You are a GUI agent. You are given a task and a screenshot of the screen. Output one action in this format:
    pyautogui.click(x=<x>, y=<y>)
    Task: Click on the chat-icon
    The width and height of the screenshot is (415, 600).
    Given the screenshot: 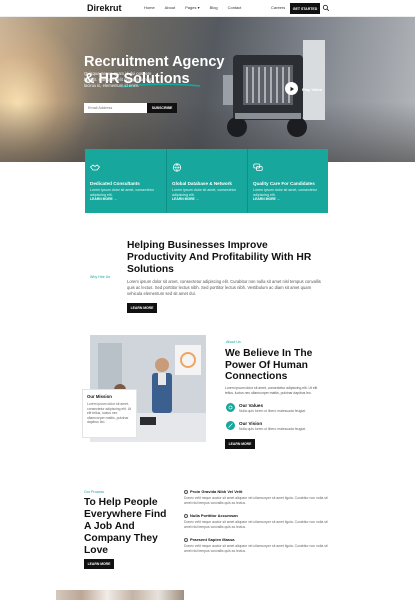 What is the action you would take?
    pyautogui.click(x=258, y=167)
    